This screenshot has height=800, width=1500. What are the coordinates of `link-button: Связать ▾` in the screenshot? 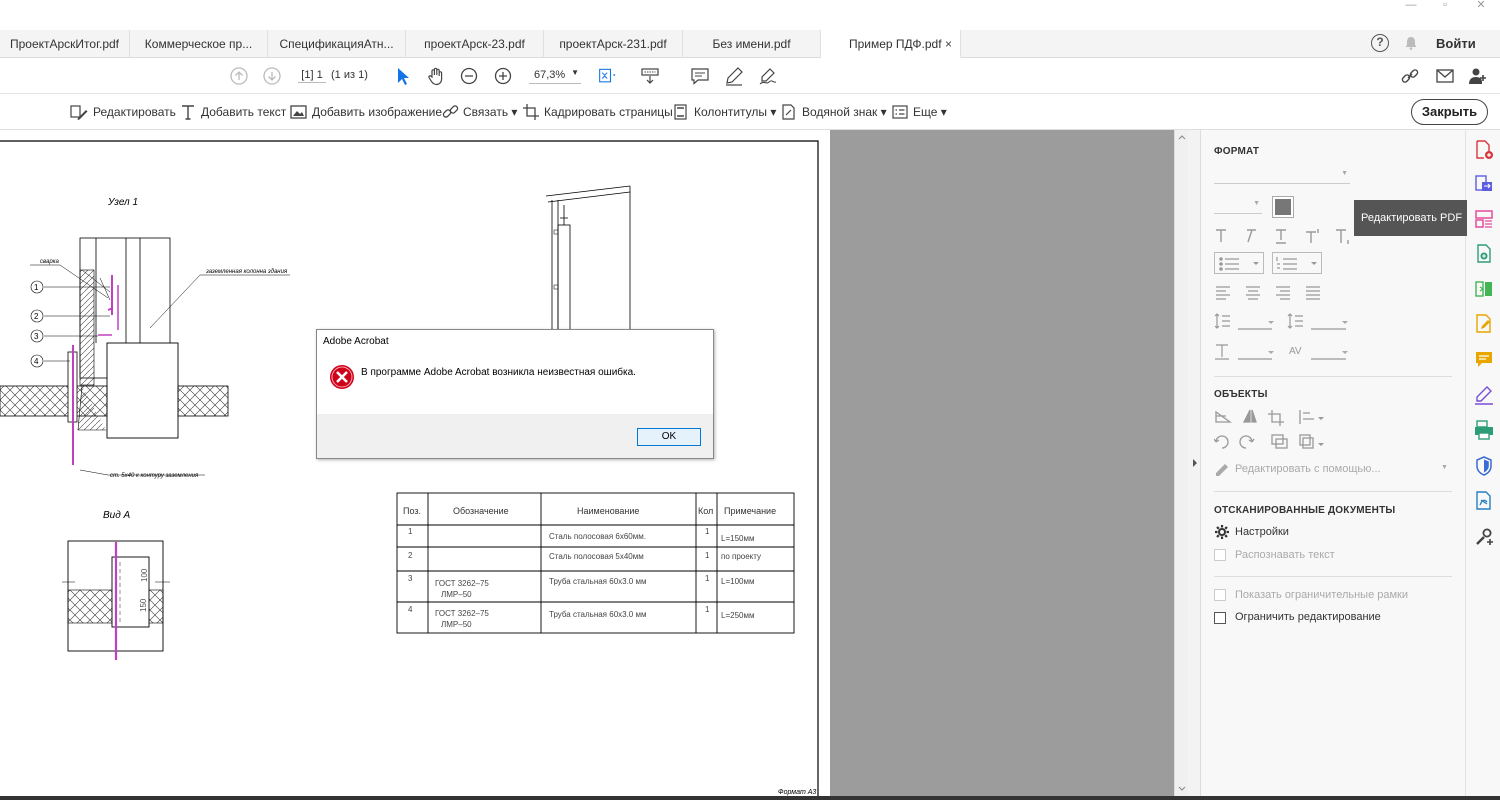 It's located at (479, 112).